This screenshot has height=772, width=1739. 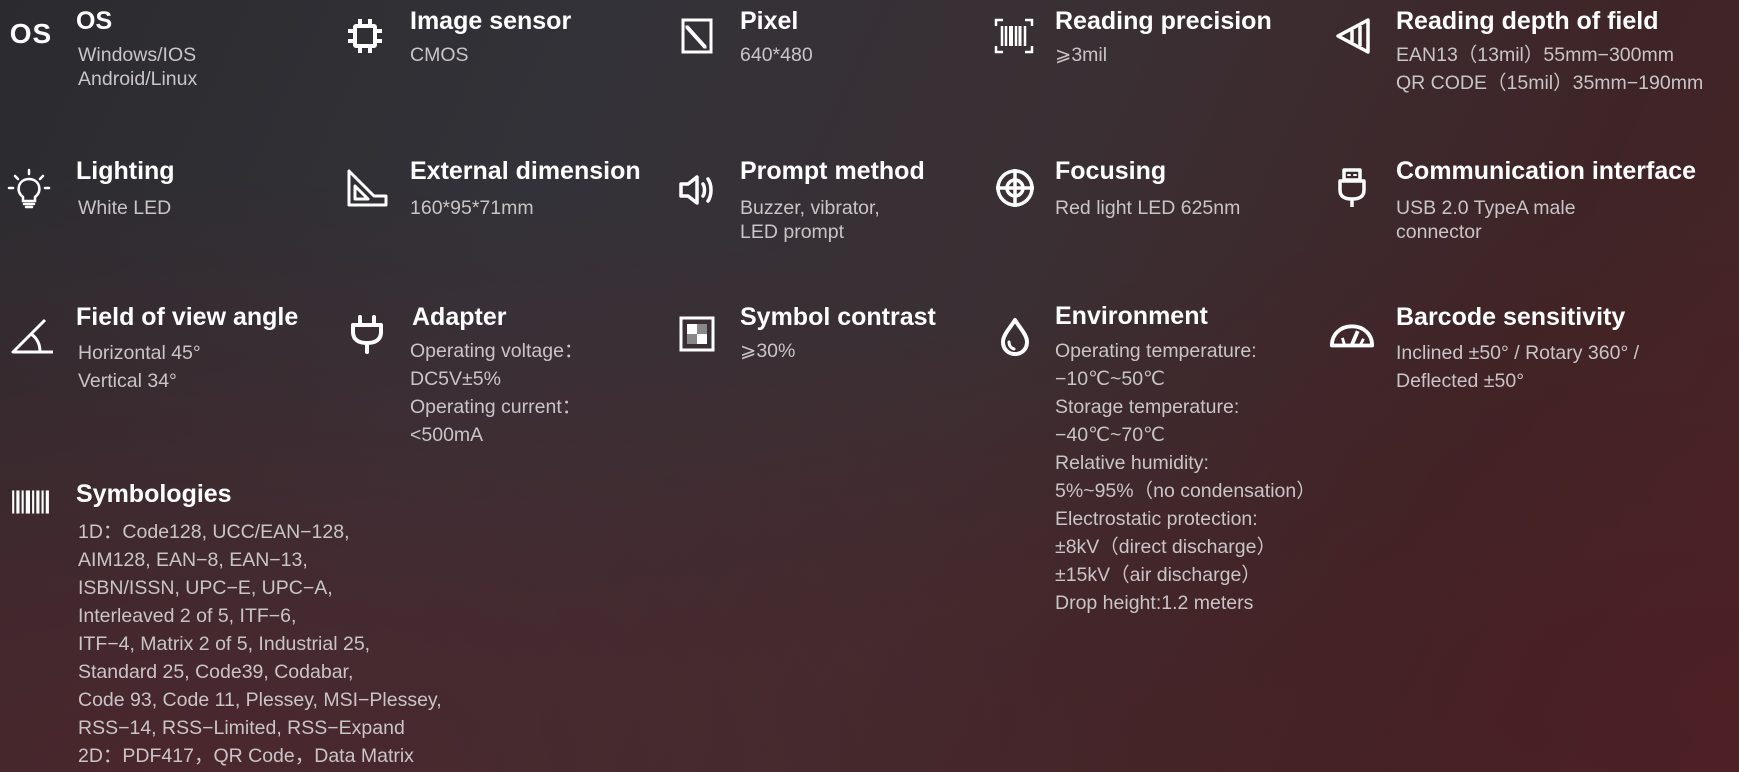 I want to click on spec-title: Field of view angle, so click(x=187, y=317).